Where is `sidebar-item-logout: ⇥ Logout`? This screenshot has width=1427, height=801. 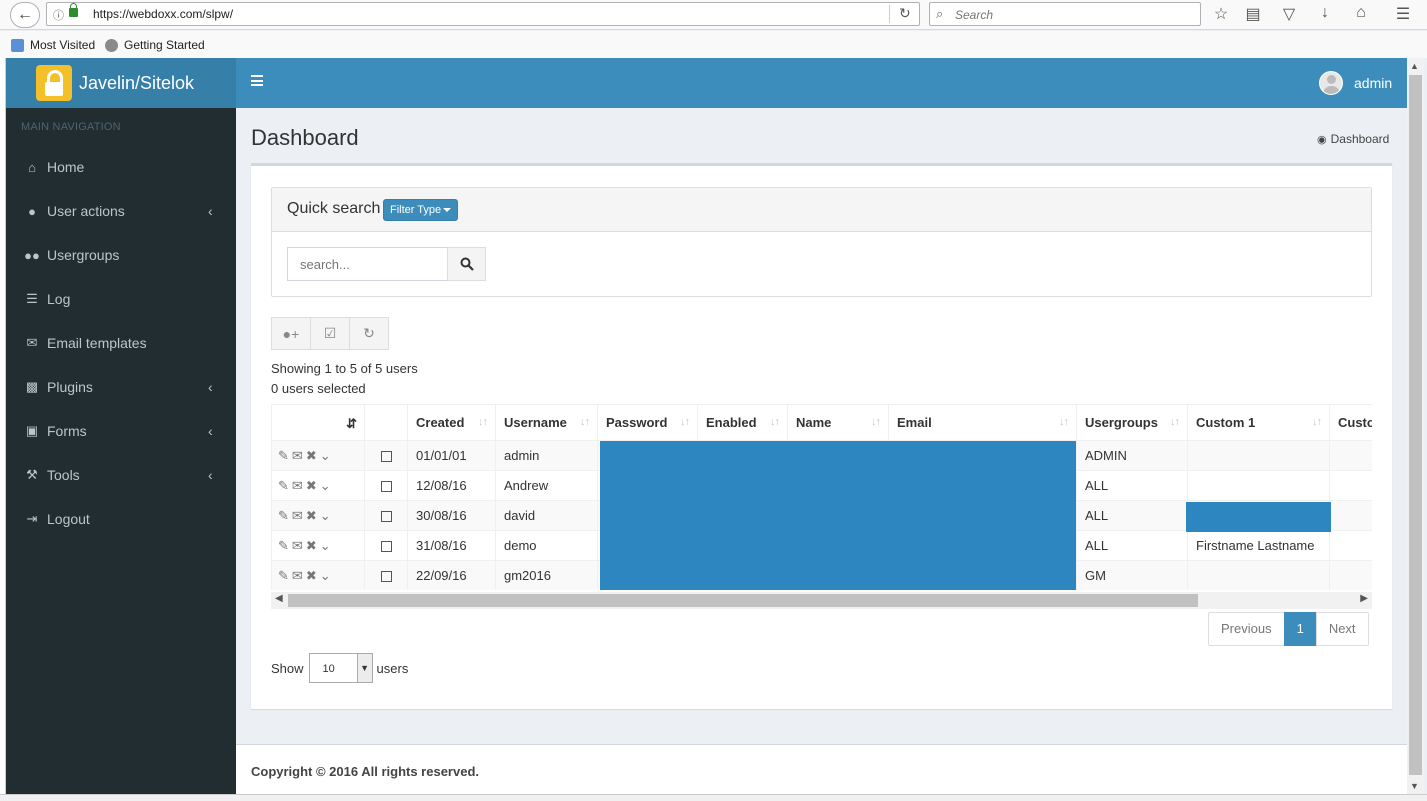 sidebar-item-logout: ⇥ Logout is located at coordinates (121, 519).